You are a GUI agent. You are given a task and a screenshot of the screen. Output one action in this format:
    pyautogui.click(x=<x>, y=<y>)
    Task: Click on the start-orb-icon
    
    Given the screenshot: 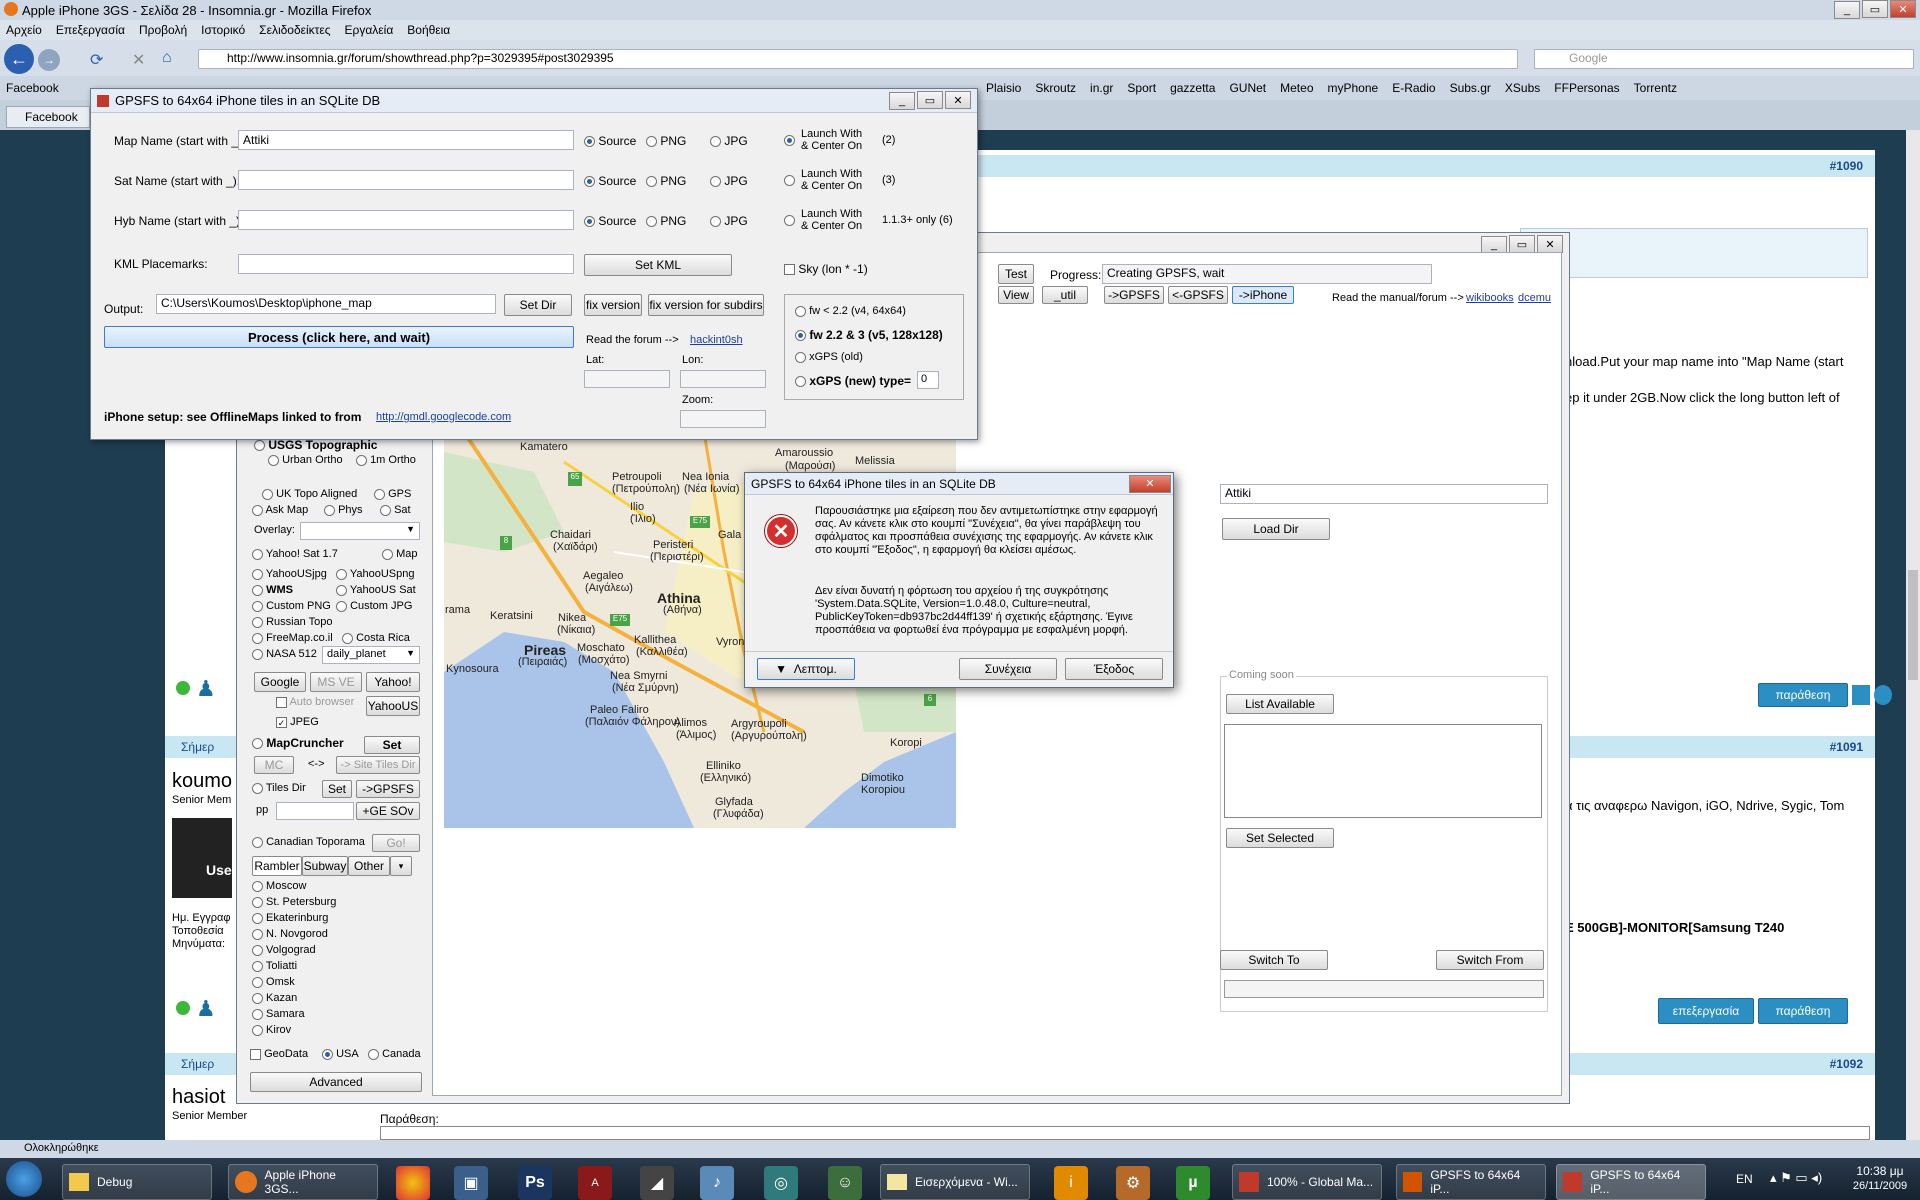 What is the action you would take?
    pyautogui.click(x=24, y=1179)
    